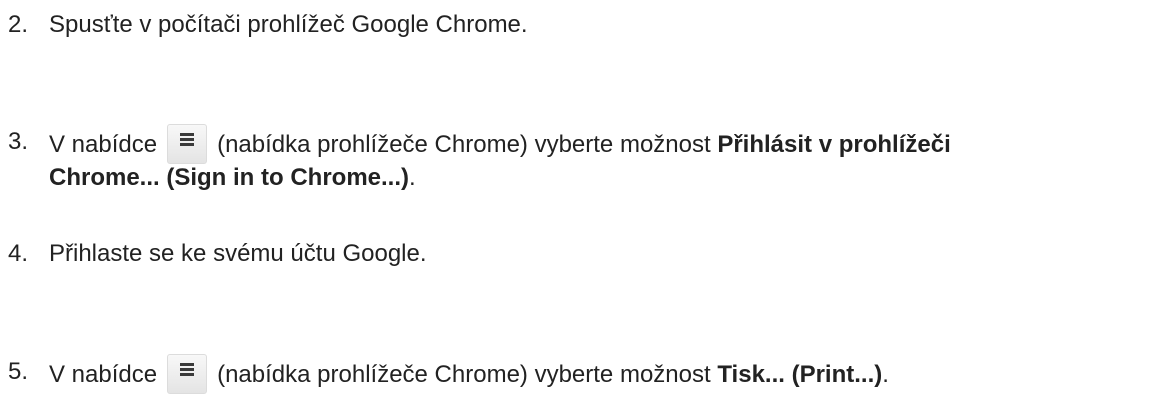 This screenshot has height=398, width=1174. Describe the element at coordinates (238, 253) in the screenshot. I see `step-text: Přihlaste se ke svému účtu Google.` at that location.